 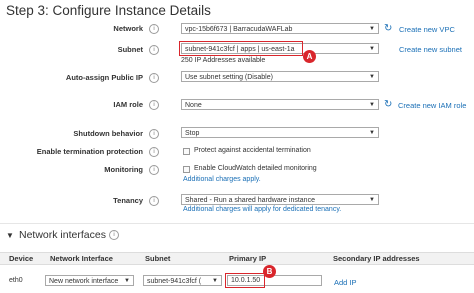 I want to click on row-subnet-select: subnet-941c3fcf ( ▼, so click(x=182, y=280).